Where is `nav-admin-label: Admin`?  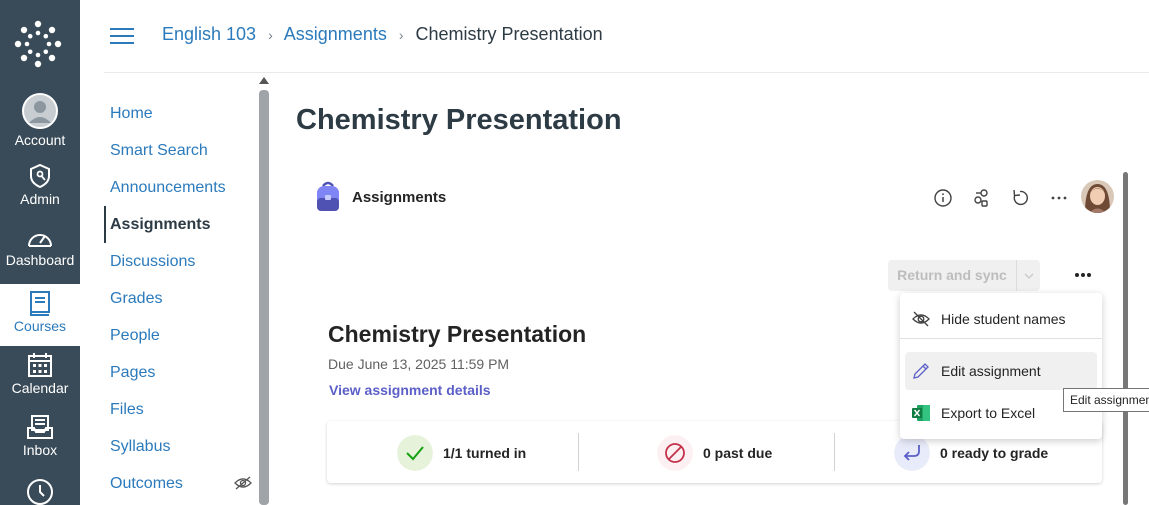 nav-admin-label: Admin is located at coordinates (40, 199).